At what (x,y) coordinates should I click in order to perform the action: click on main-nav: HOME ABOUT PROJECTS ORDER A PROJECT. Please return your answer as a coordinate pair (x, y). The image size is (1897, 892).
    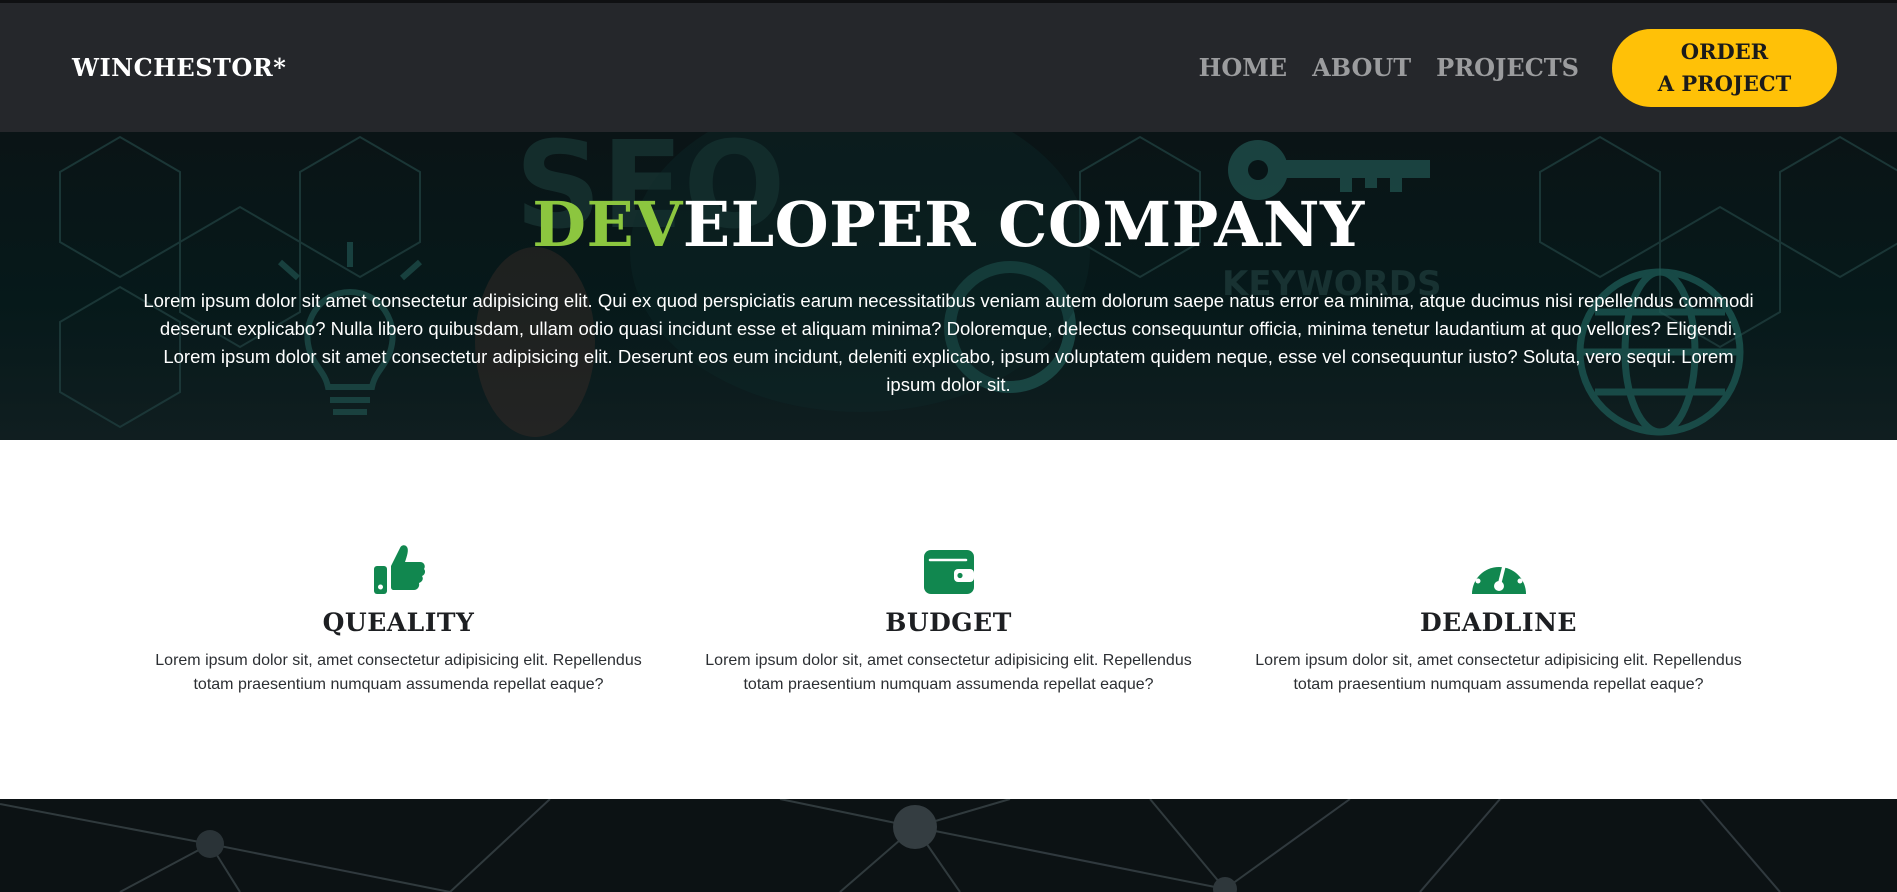
    Looking at the image, I should click on (1518, 67).